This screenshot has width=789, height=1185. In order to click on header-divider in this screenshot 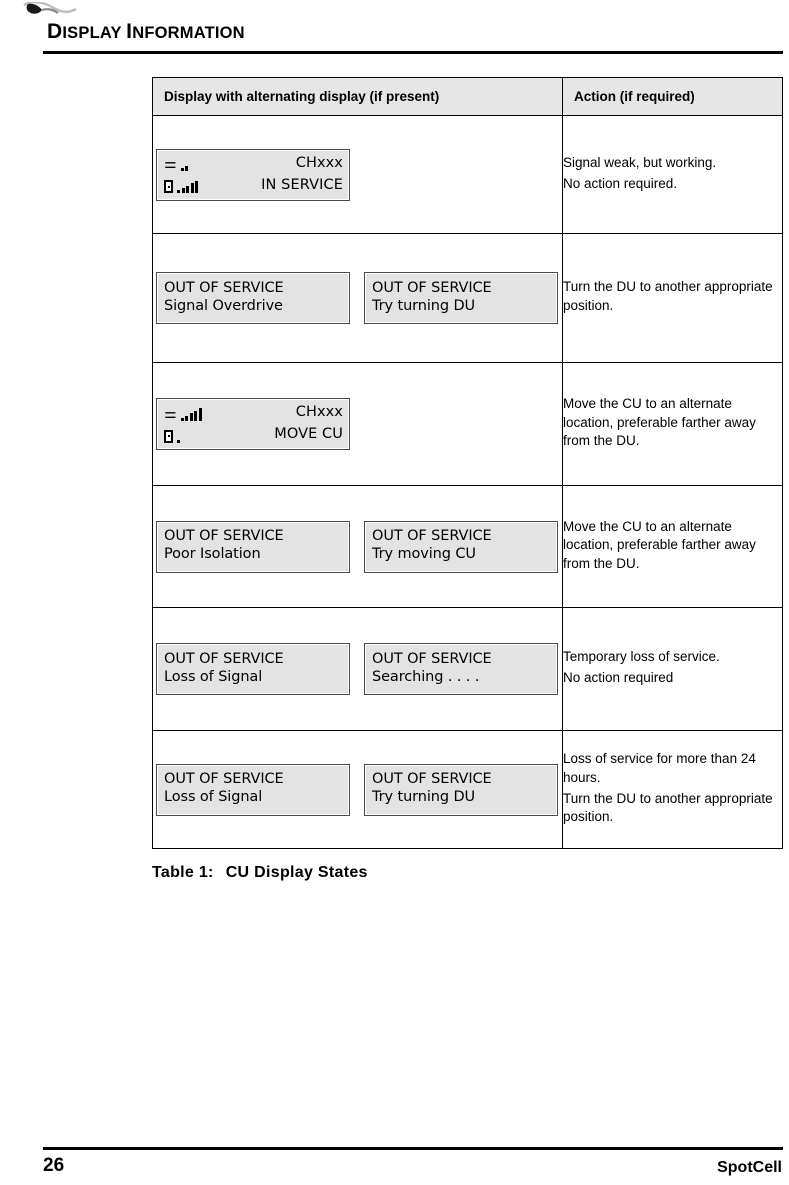, I will do `click(413, 52)`.